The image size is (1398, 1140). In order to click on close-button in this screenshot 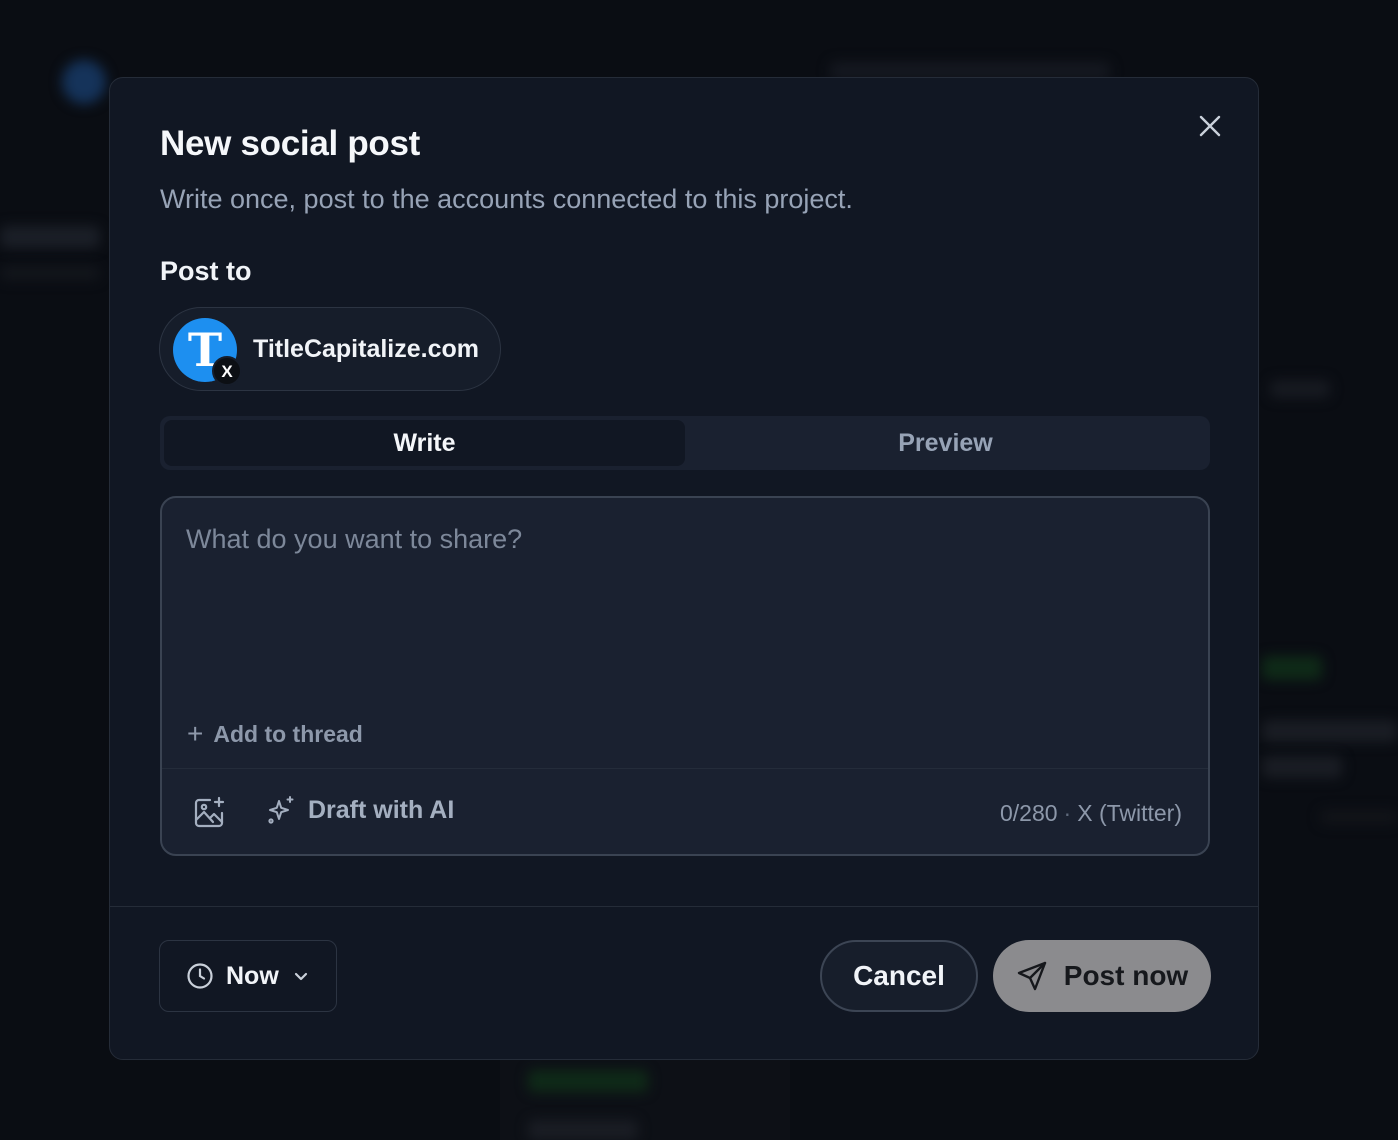, I will do `click(1210, 126)`.